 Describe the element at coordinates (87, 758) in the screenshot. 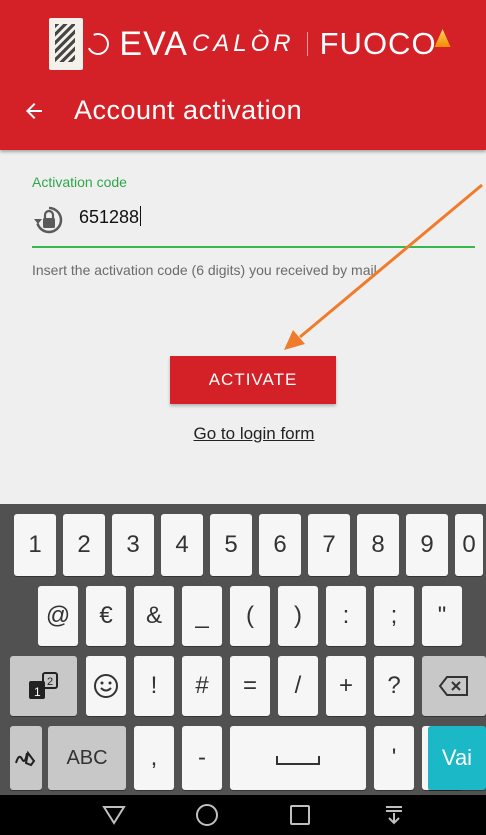

I see `abc-key: ABC` at that location.